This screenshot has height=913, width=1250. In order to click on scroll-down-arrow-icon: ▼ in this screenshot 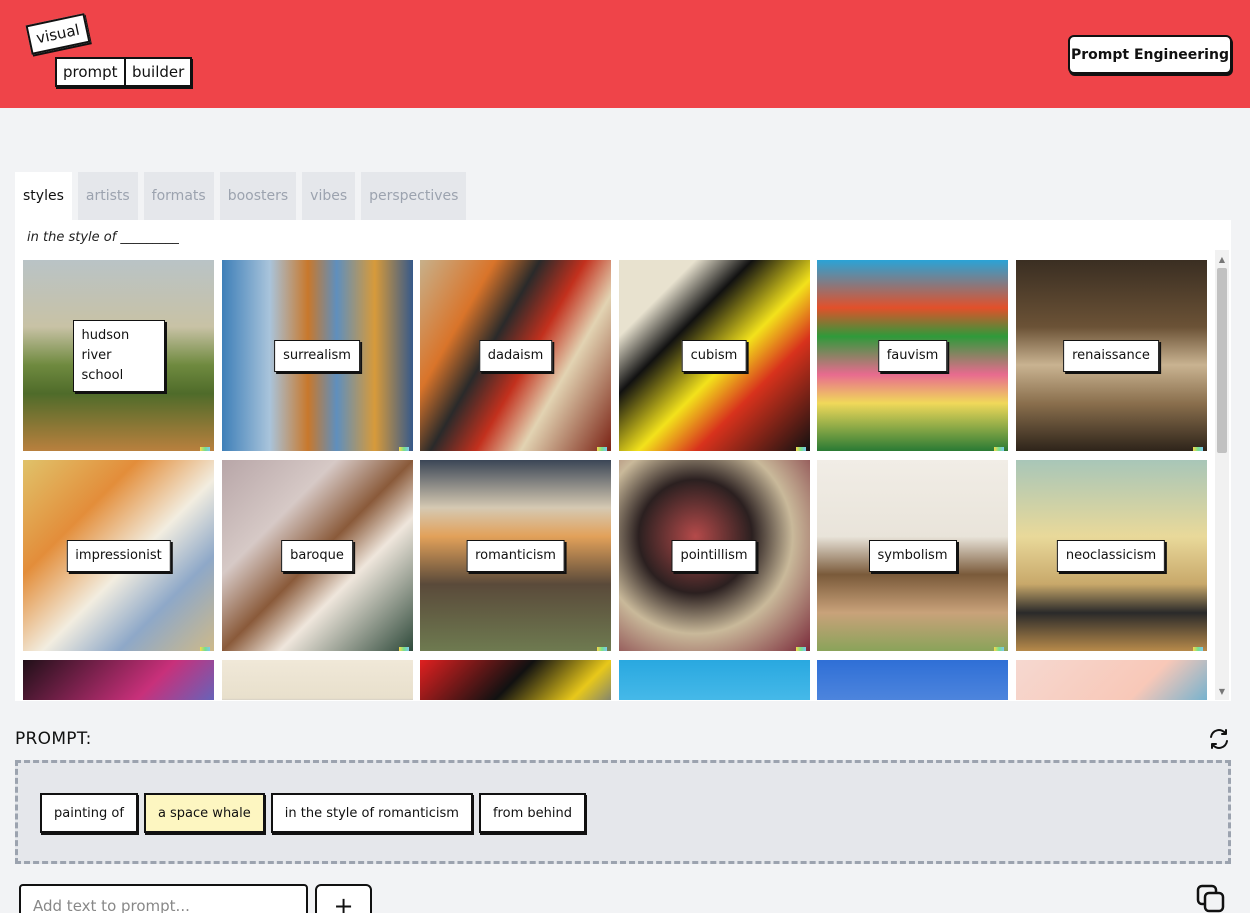, I will do `click(1222, 691)`.